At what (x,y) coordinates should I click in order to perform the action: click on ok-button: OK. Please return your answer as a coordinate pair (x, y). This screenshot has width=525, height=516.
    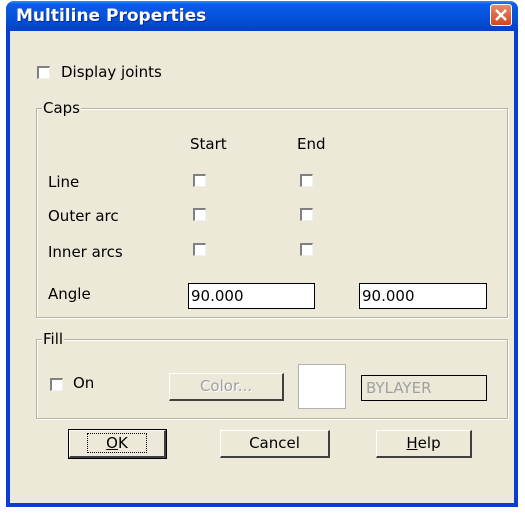
    Looking at the image, I should click on (117, 444).